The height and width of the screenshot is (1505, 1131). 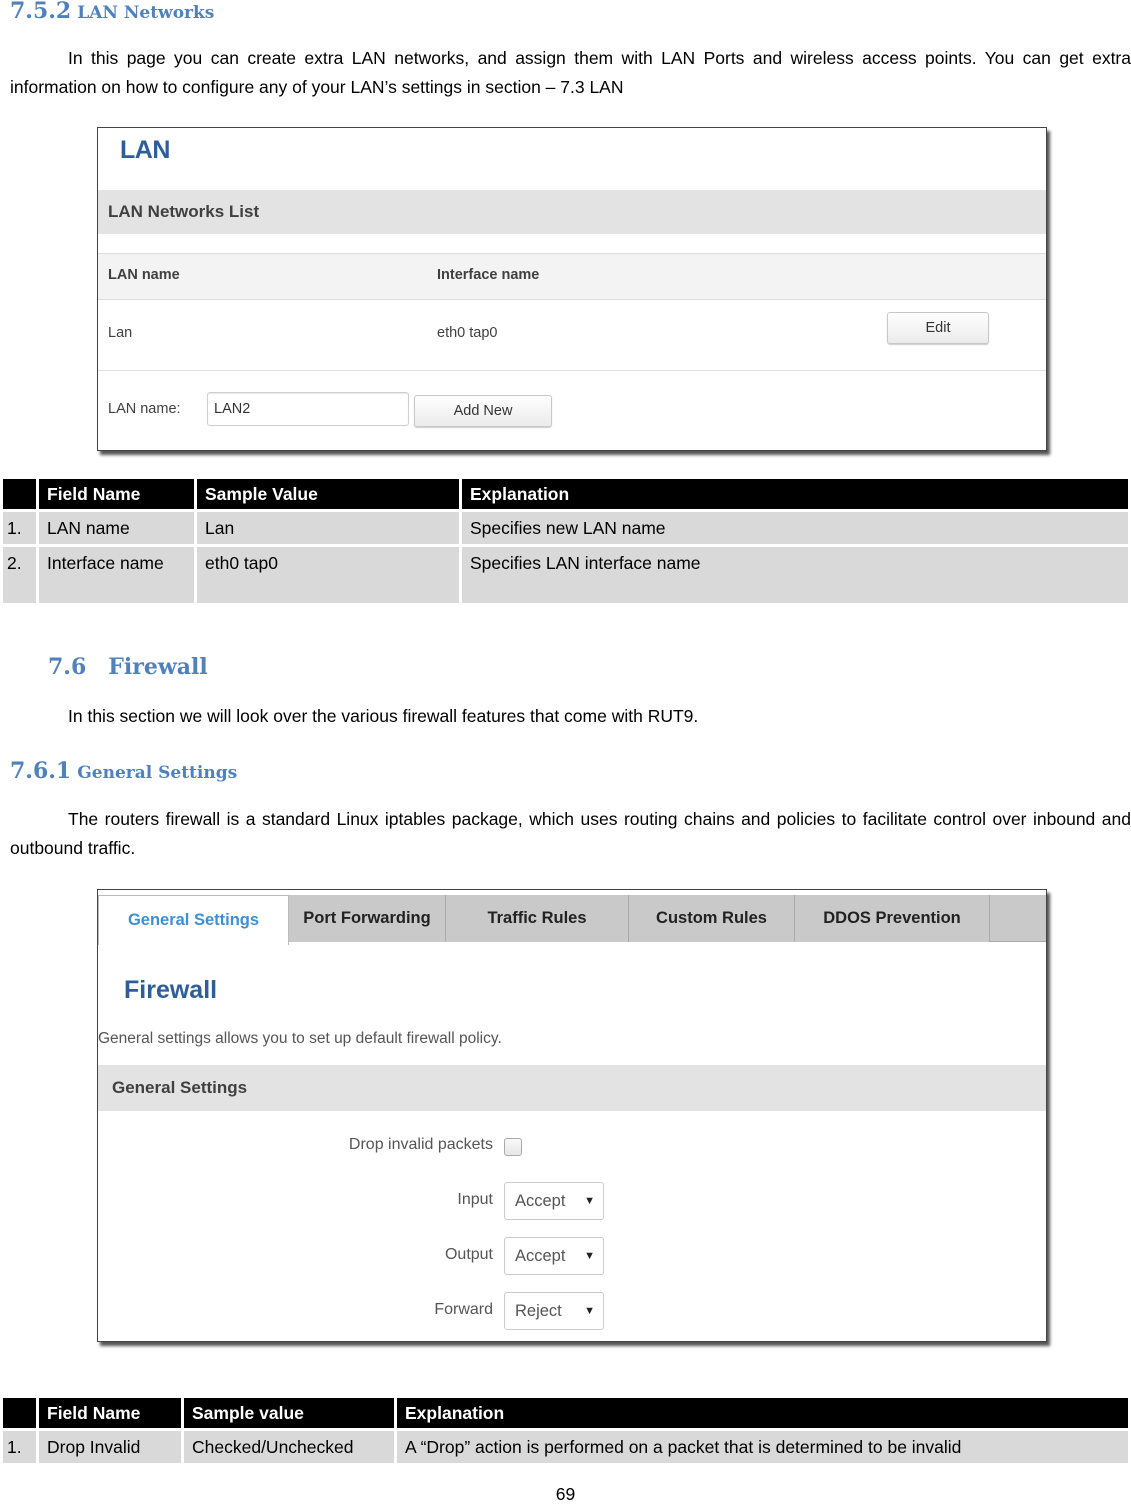 I want to click on tab-ddos-prevention: DDOS Prevention, so click(x=892, y=918).